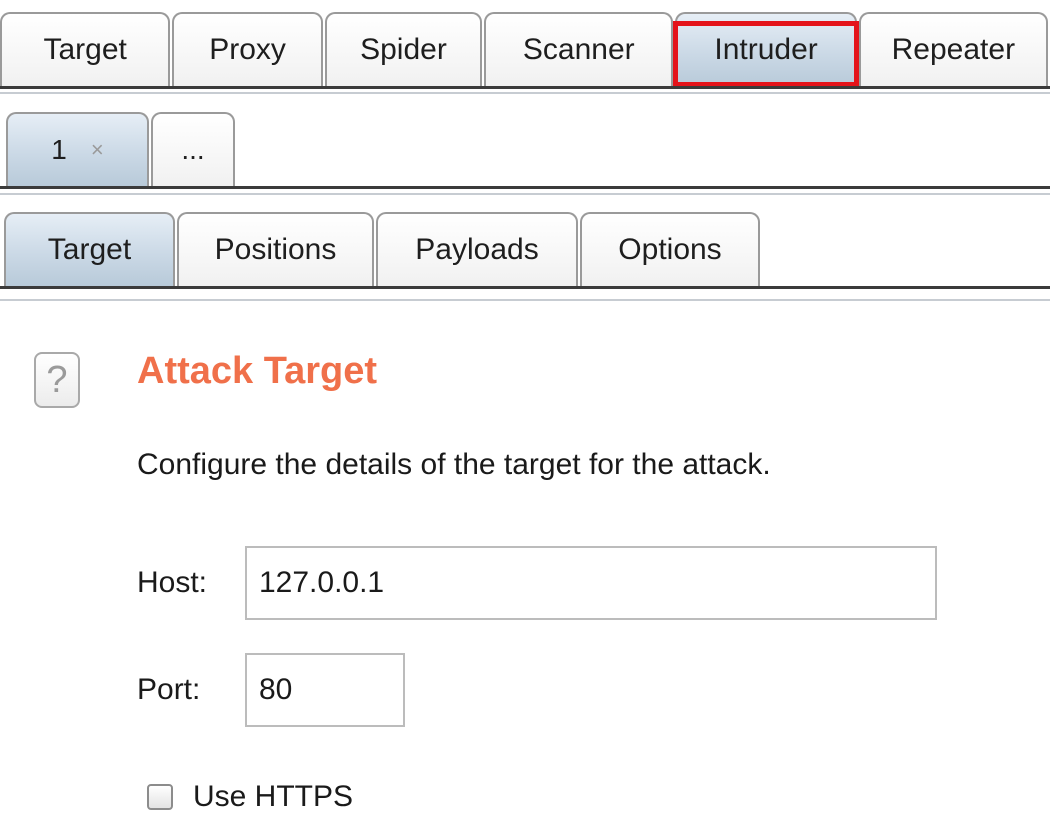  What do you see at coordinates (525, 287) in the screenshot?
I see `sub-tab-divider` at bounding box center [525, 287].